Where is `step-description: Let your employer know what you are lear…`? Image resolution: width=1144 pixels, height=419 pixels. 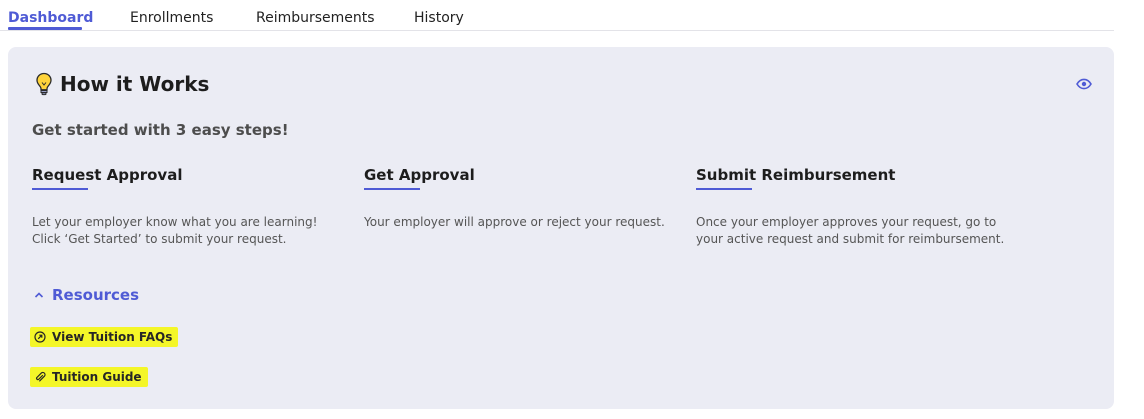
step-description: Let your employer know what you are lear… is located at coordinates (175, 230).